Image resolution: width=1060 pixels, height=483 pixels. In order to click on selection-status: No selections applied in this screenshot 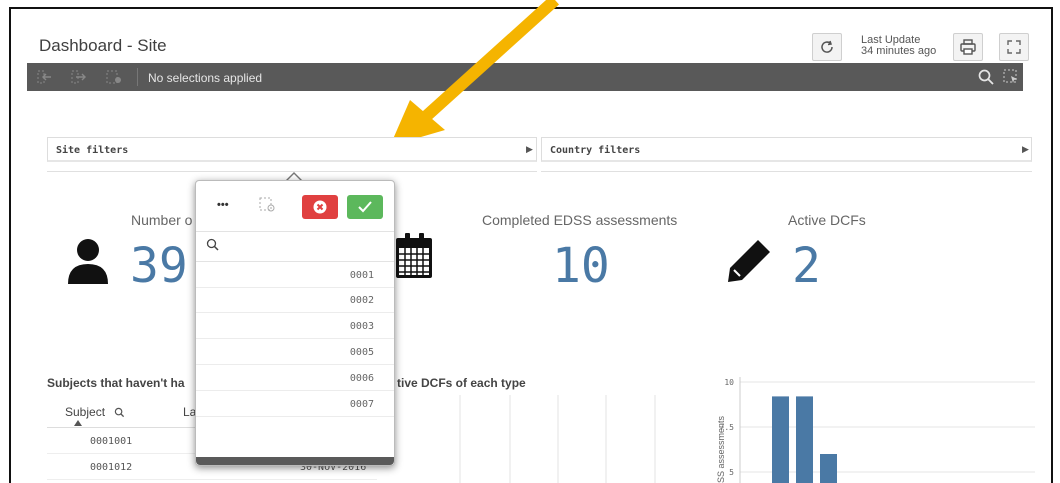, I will do `click(205, 78)`.